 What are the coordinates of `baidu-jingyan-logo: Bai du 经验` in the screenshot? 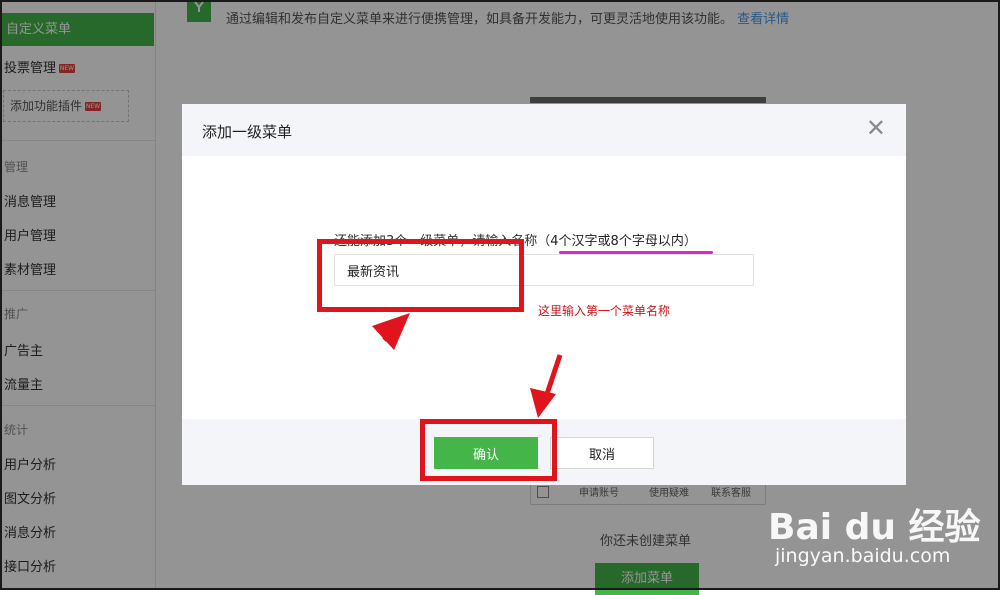 It's located at (874, 524).